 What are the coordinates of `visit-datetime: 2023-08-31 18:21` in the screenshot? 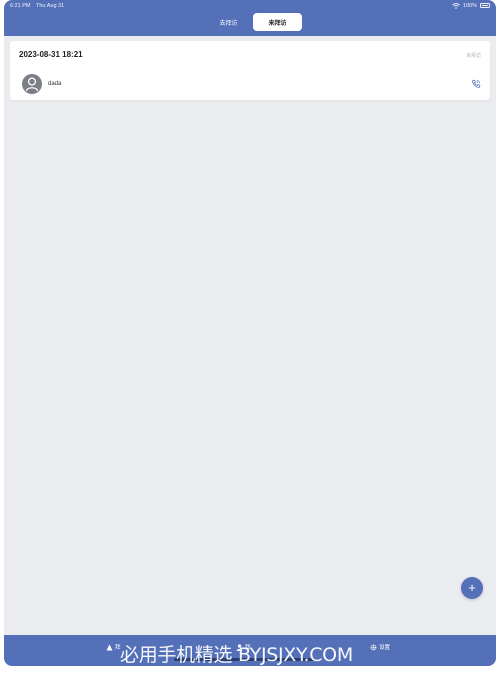 It's located at (51, 54).